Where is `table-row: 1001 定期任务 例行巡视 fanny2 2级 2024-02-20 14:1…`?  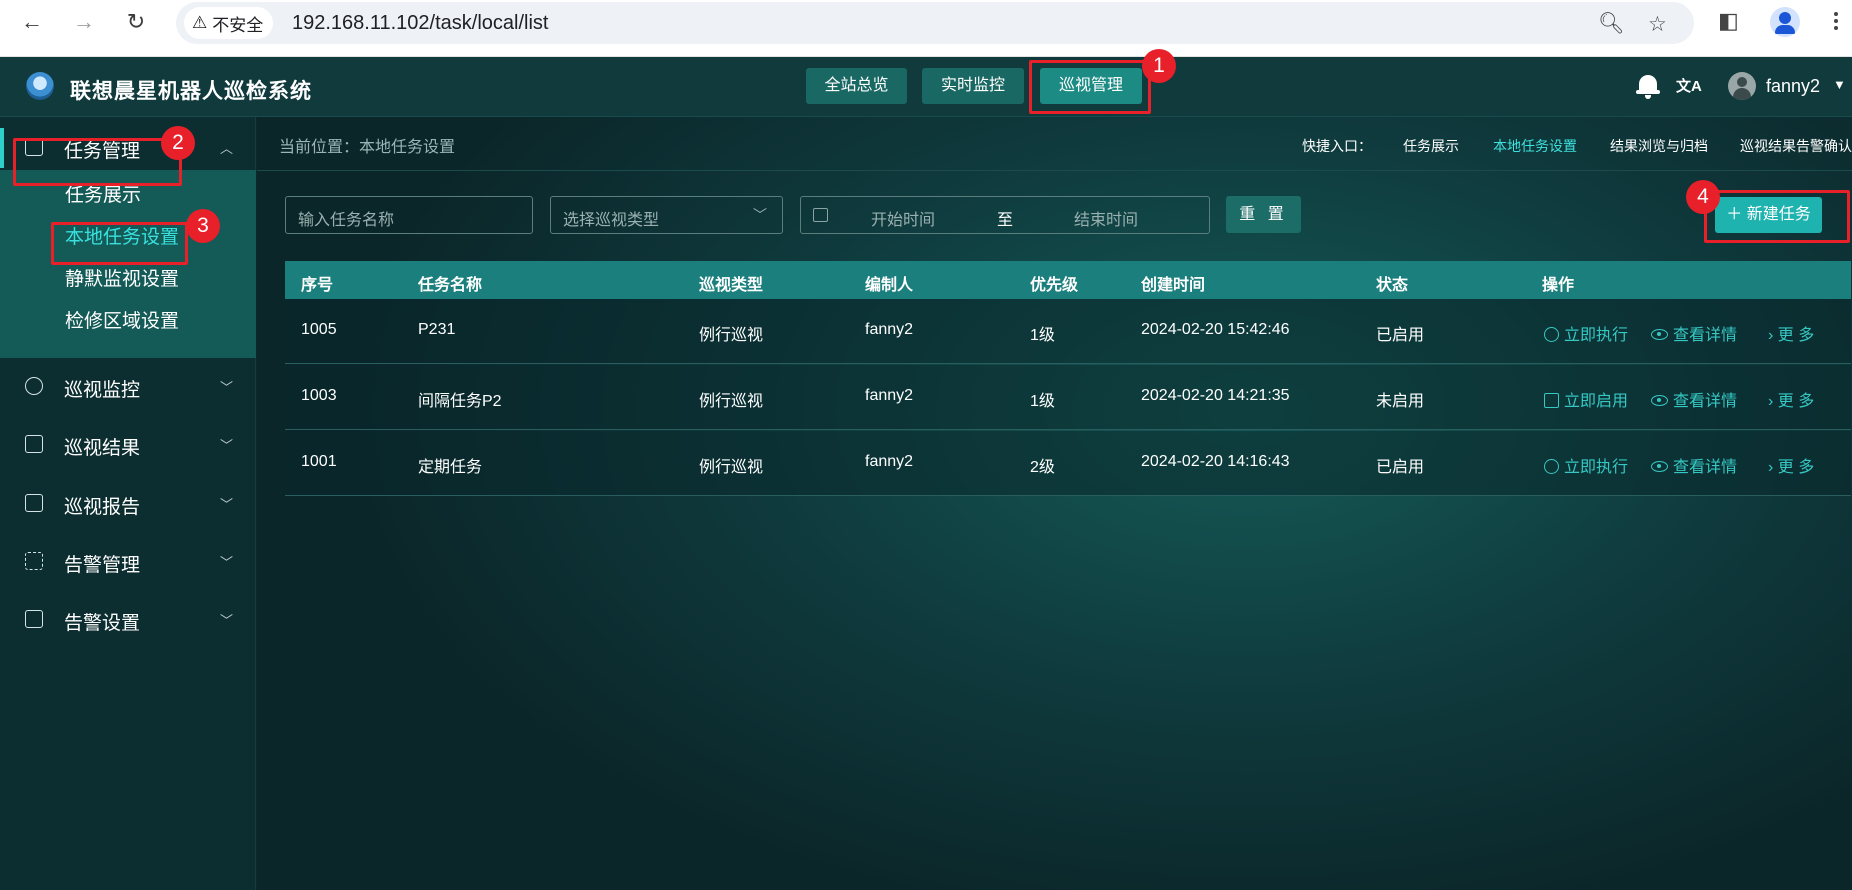 table-row: 1001 定期任务 例行巡视 fanny2 2级 2024-02-20 14:1… is located at coordinates (1068, 463).